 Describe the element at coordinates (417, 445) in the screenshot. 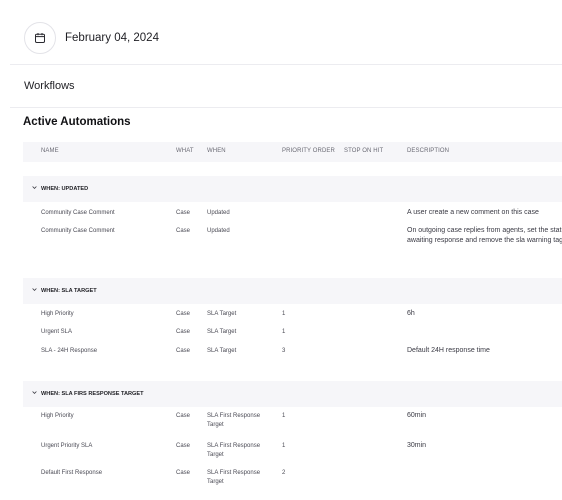

I see `cell-description: 30min` at that location.